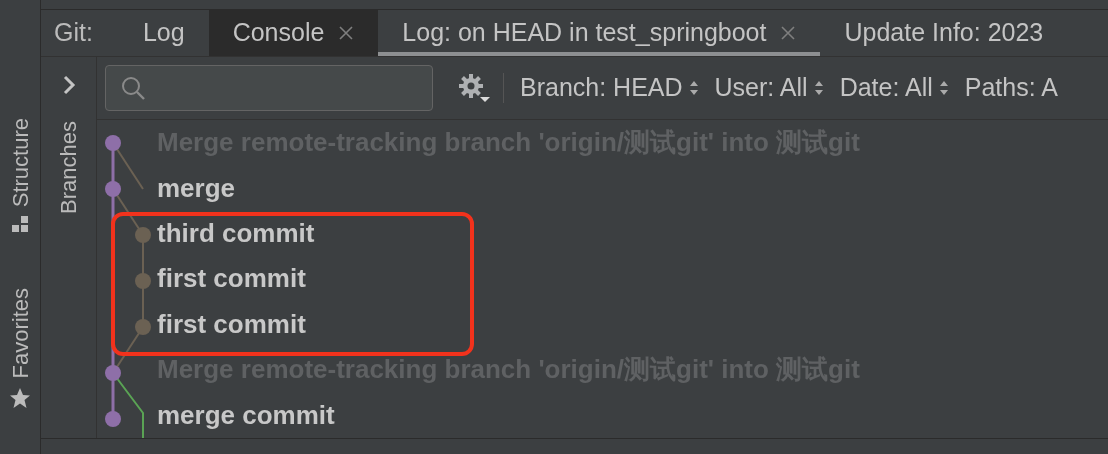  What do you see at coordinates (20, 224) in the screenshot?
I see `grid-icon` at bounding box center [20, 224].